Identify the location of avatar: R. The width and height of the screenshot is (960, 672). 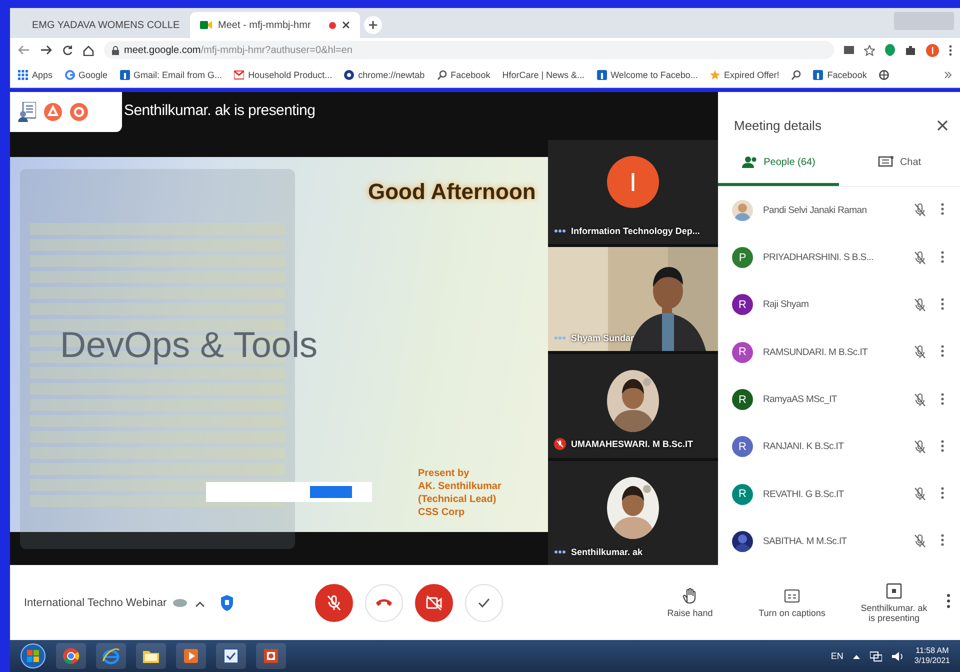
(742, 352).